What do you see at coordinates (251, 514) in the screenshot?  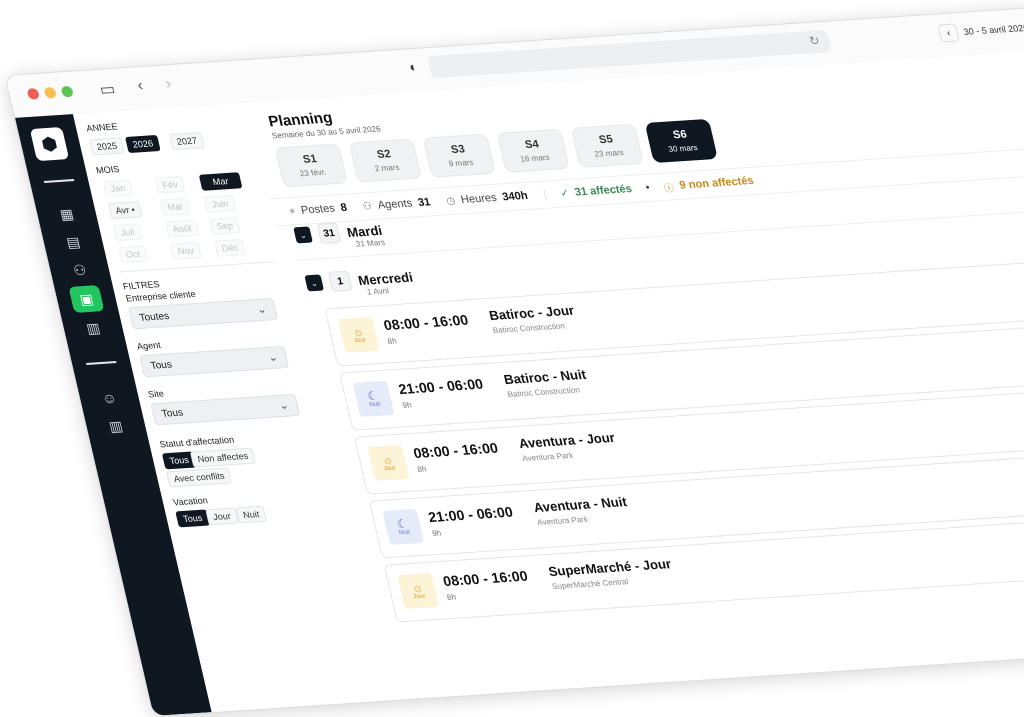 I see `vacation-night: Nuit` at bounding box center [251, 514].